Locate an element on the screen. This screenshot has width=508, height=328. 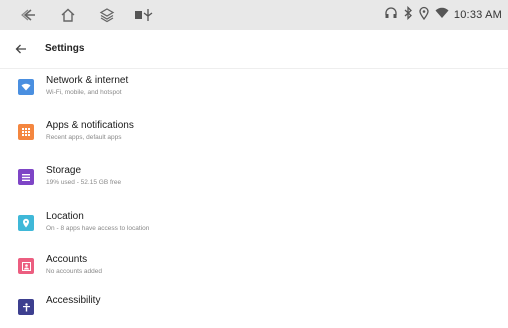
storage-icon is located at coordinates (26, 177).